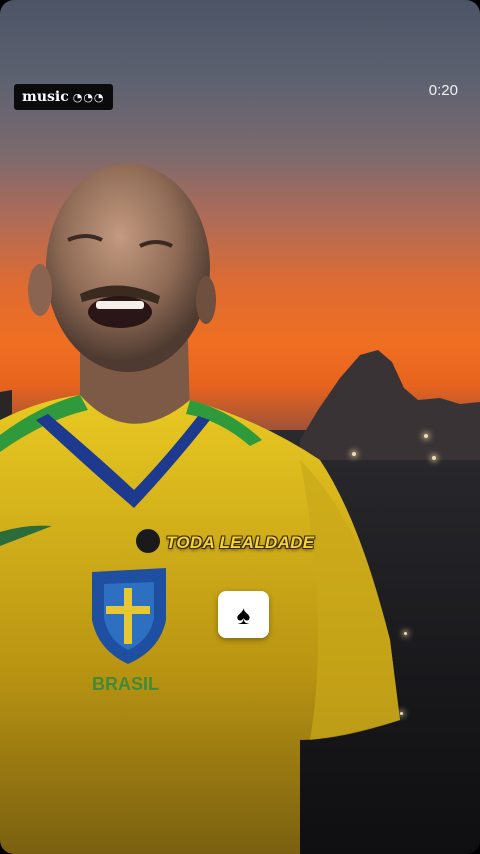  I want to click on music-badge-label: music, so click(45, 97).